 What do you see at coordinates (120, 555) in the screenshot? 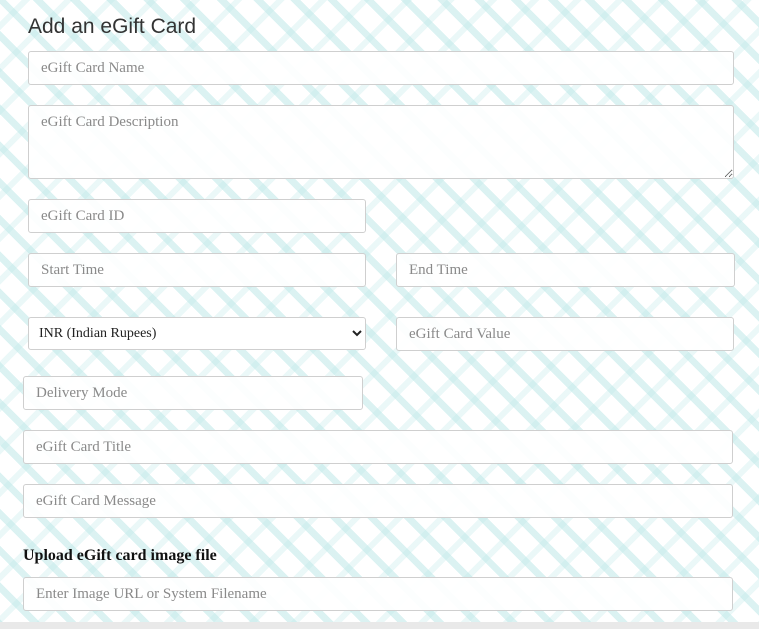
I see `upload-image-label: Upload eGift card image file` at bounding box center [120, 555].